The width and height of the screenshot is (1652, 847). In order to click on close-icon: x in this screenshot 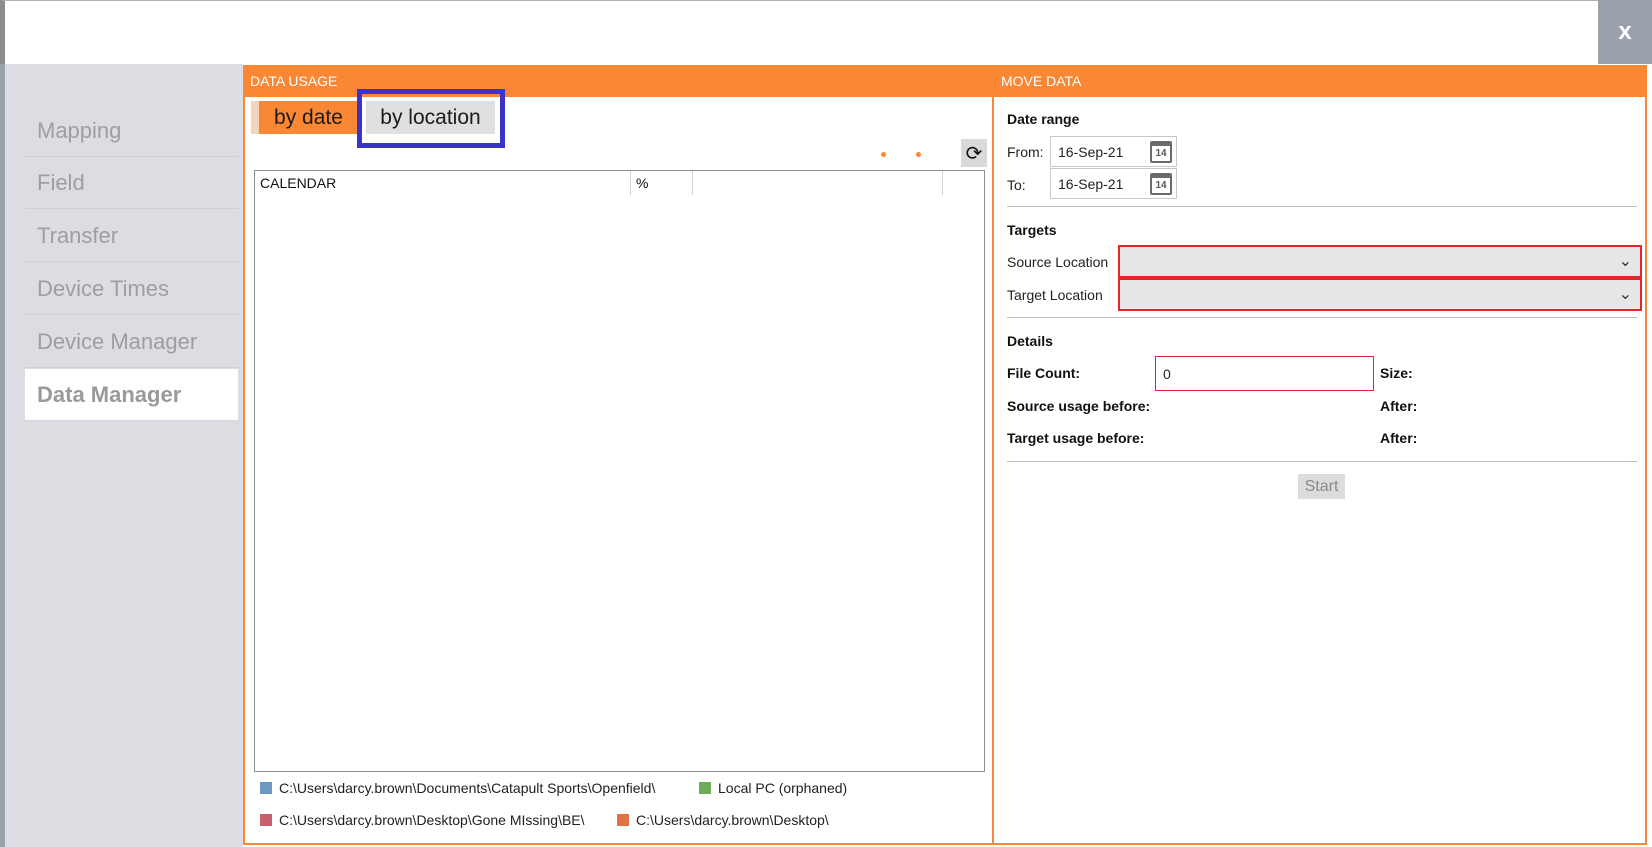, I will do `click(1625, 31)`.